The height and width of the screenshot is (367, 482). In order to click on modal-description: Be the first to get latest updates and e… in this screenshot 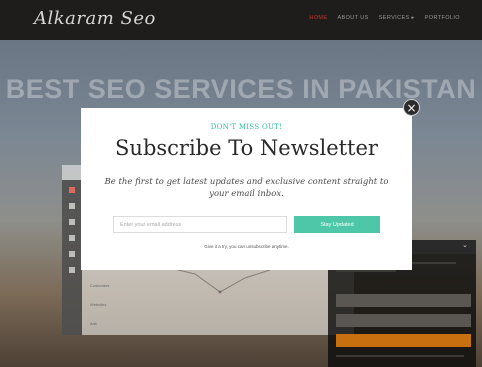, I will do `click(246, 188)`.